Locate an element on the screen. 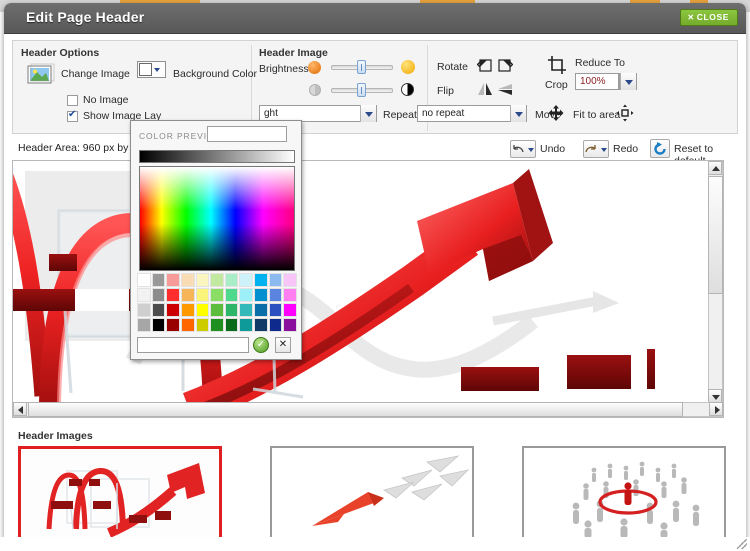  color-picker-popup: COLOR PREVIEW: ✓ ✕ is located at coordinates (216, 240).